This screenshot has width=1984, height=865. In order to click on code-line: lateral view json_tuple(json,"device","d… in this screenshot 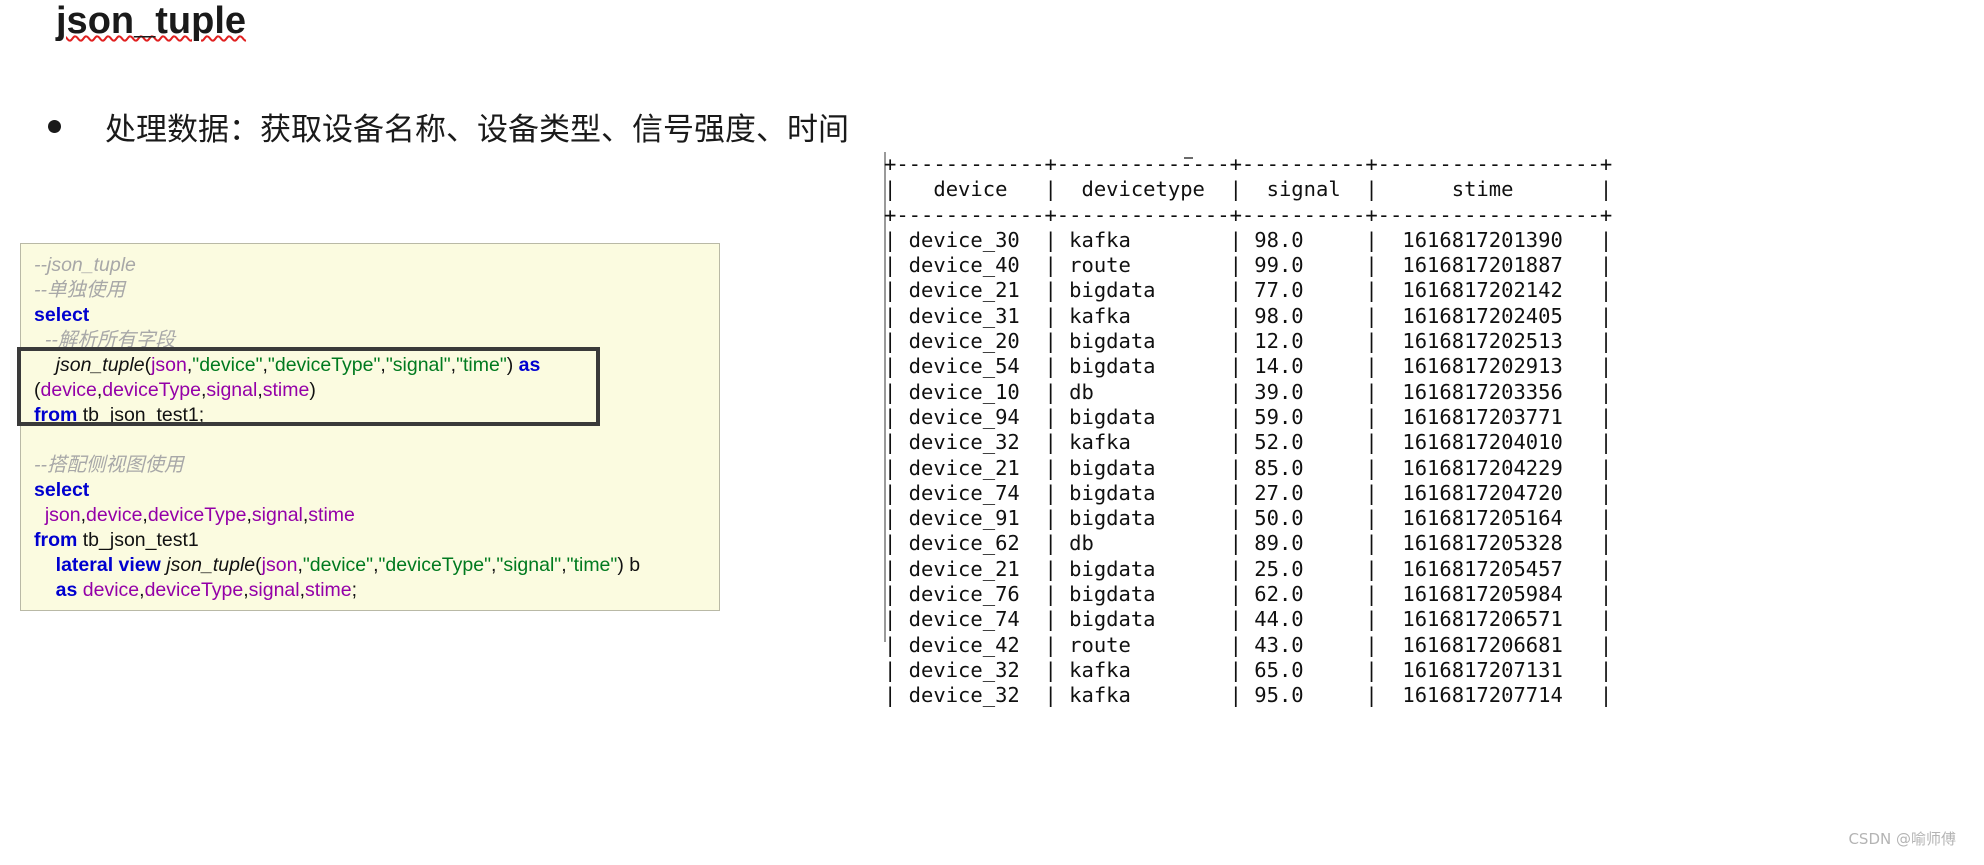, I will do `click(370, 565)`.